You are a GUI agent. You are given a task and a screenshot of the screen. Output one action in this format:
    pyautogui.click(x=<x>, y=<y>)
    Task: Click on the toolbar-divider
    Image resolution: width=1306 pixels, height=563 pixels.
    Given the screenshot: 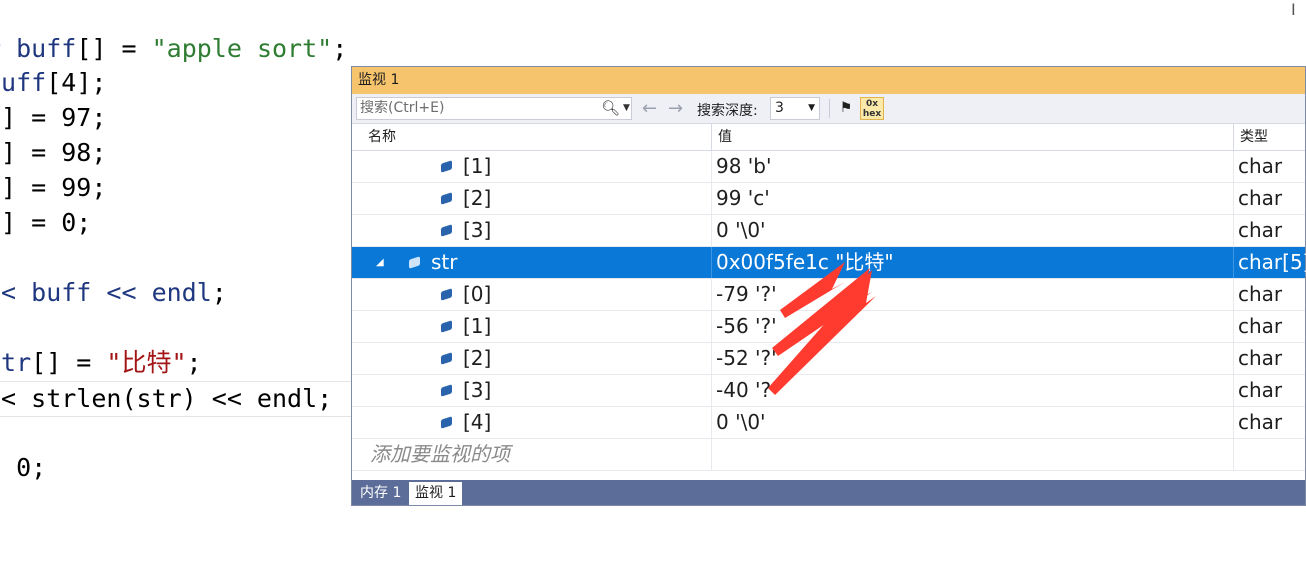 What is the action you would take?
    pyautogui.click(x=829, y=108)
    